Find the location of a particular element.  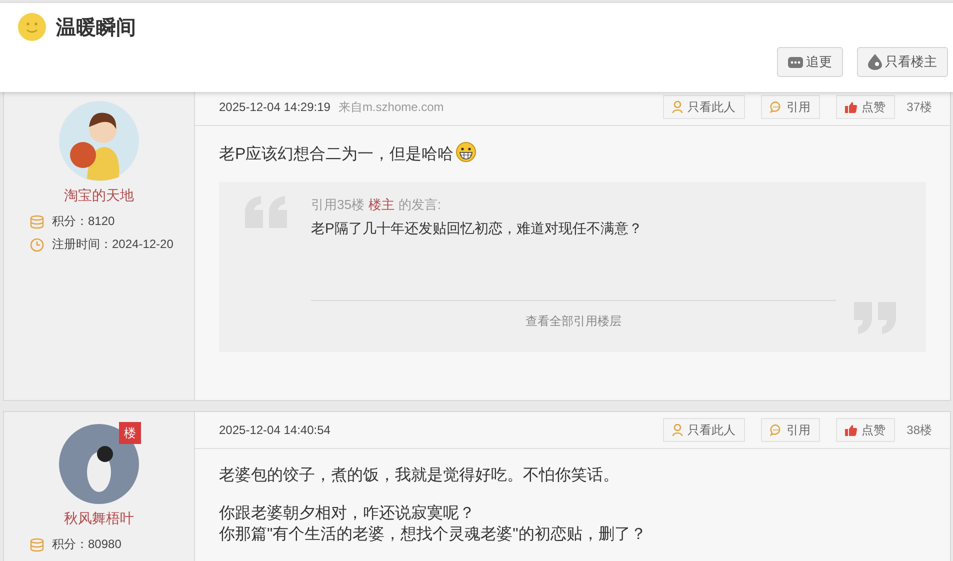

follow-button: 追更 is located at coordinates (810, 62).